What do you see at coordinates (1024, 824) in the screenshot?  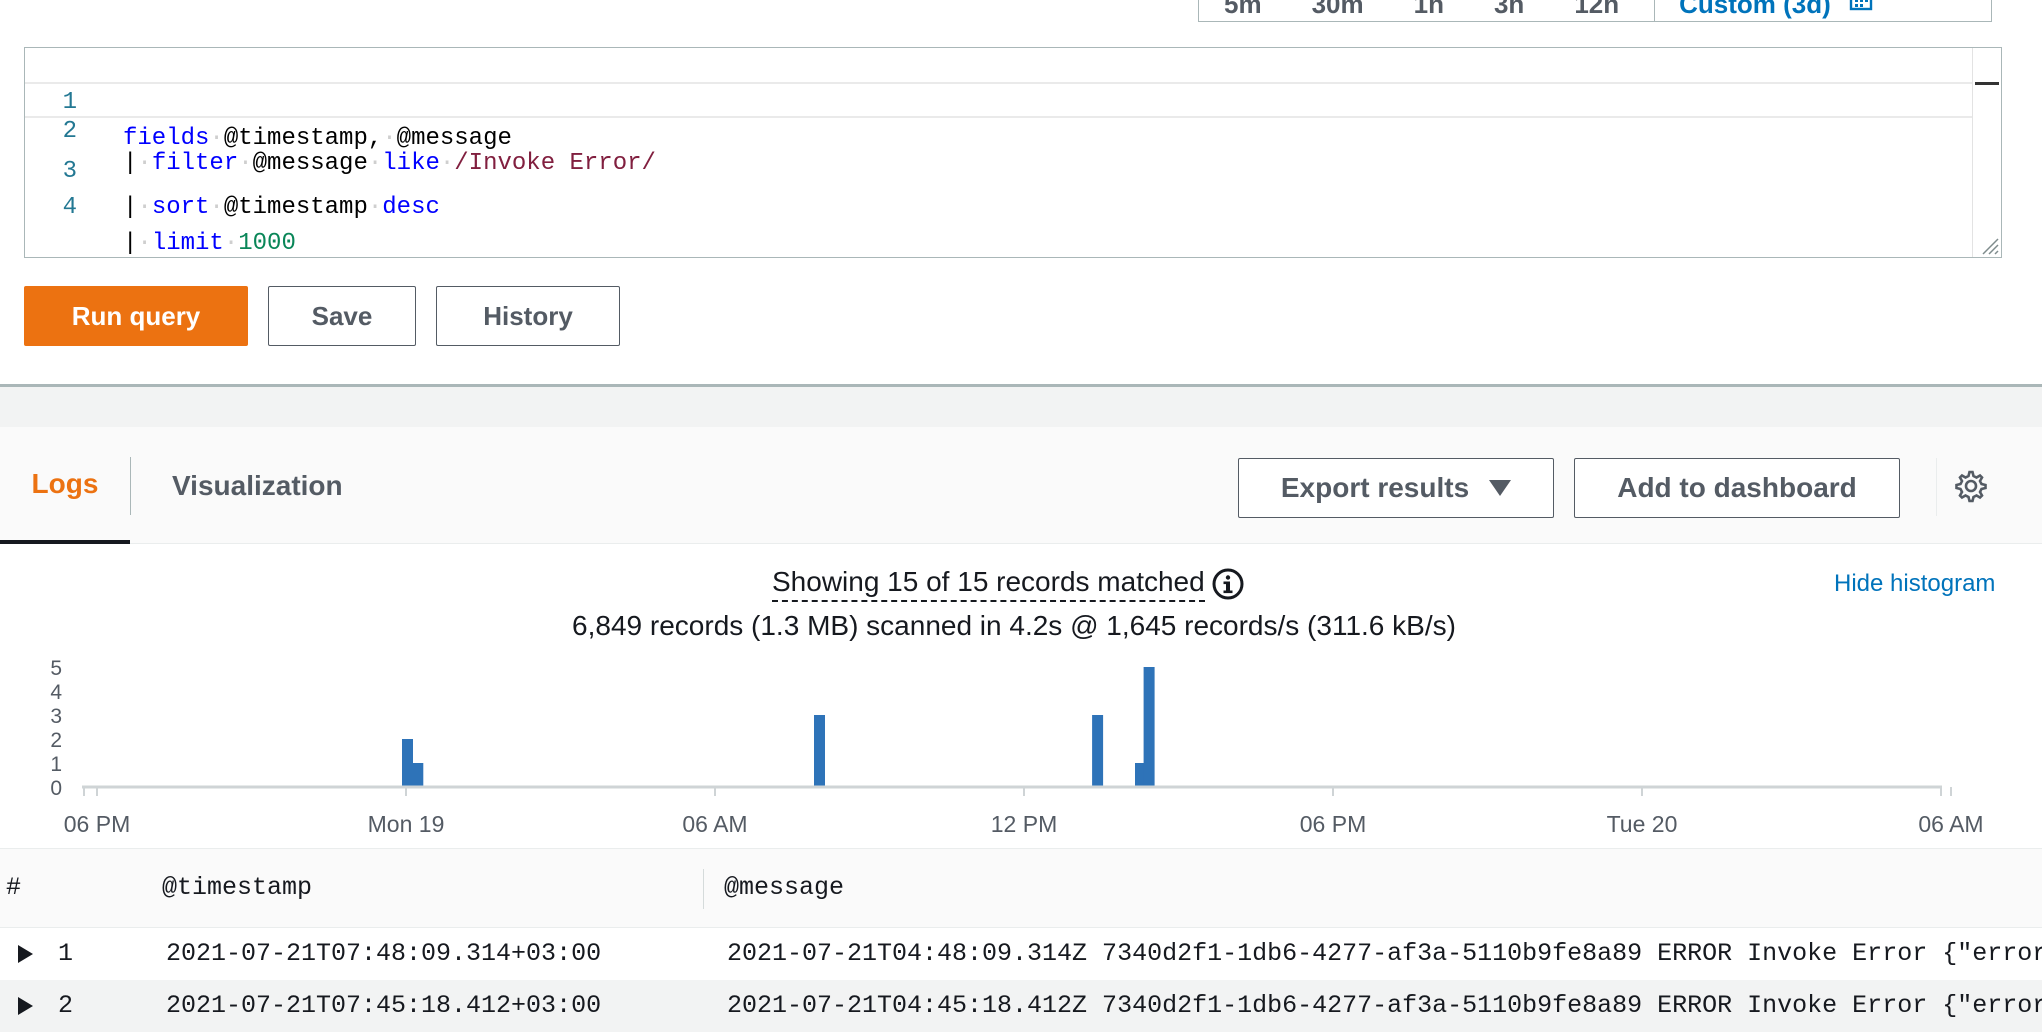 I see `histogram-x-tick-label: 12 PM` at bounding box center [1024, 824].